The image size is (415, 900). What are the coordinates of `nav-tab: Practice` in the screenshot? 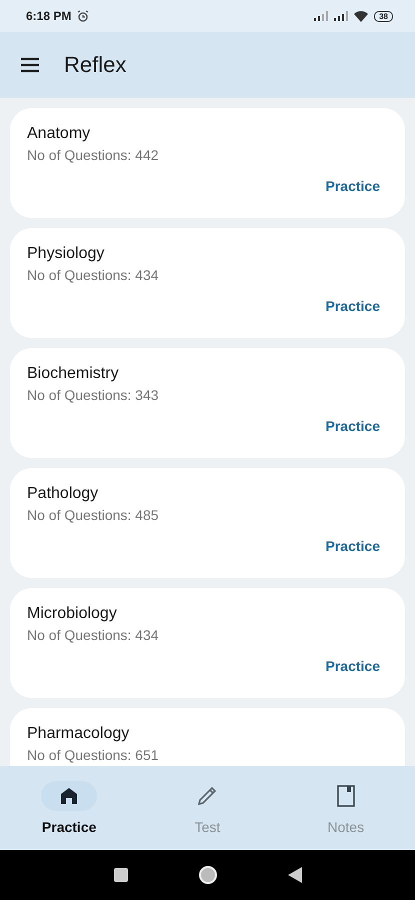 It's located at (69, 808).